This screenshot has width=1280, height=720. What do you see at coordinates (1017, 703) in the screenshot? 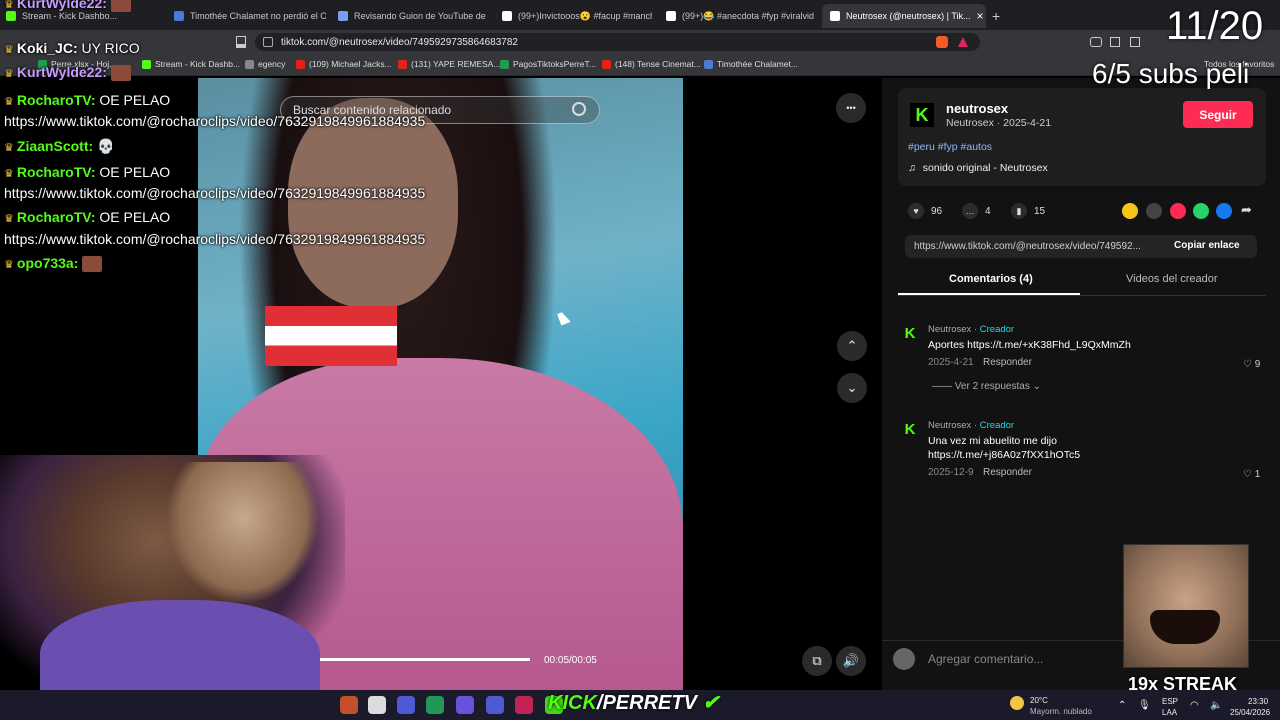
I see `weather-icon` at bounding box center [1017, 703].